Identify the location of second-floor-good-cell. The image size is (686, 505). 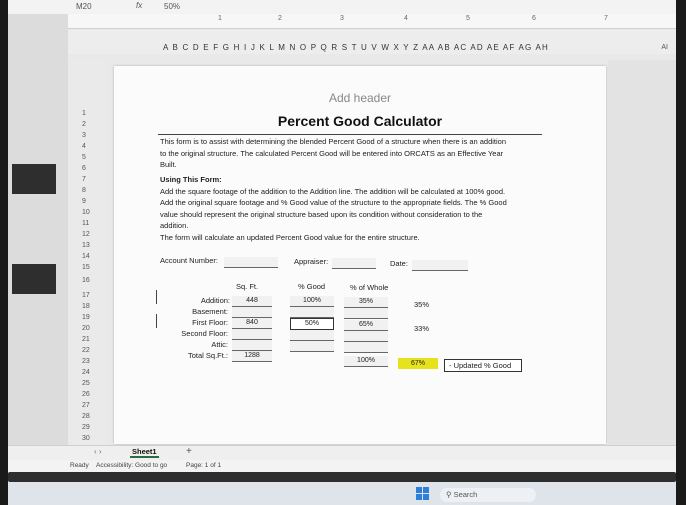
(312, 335).